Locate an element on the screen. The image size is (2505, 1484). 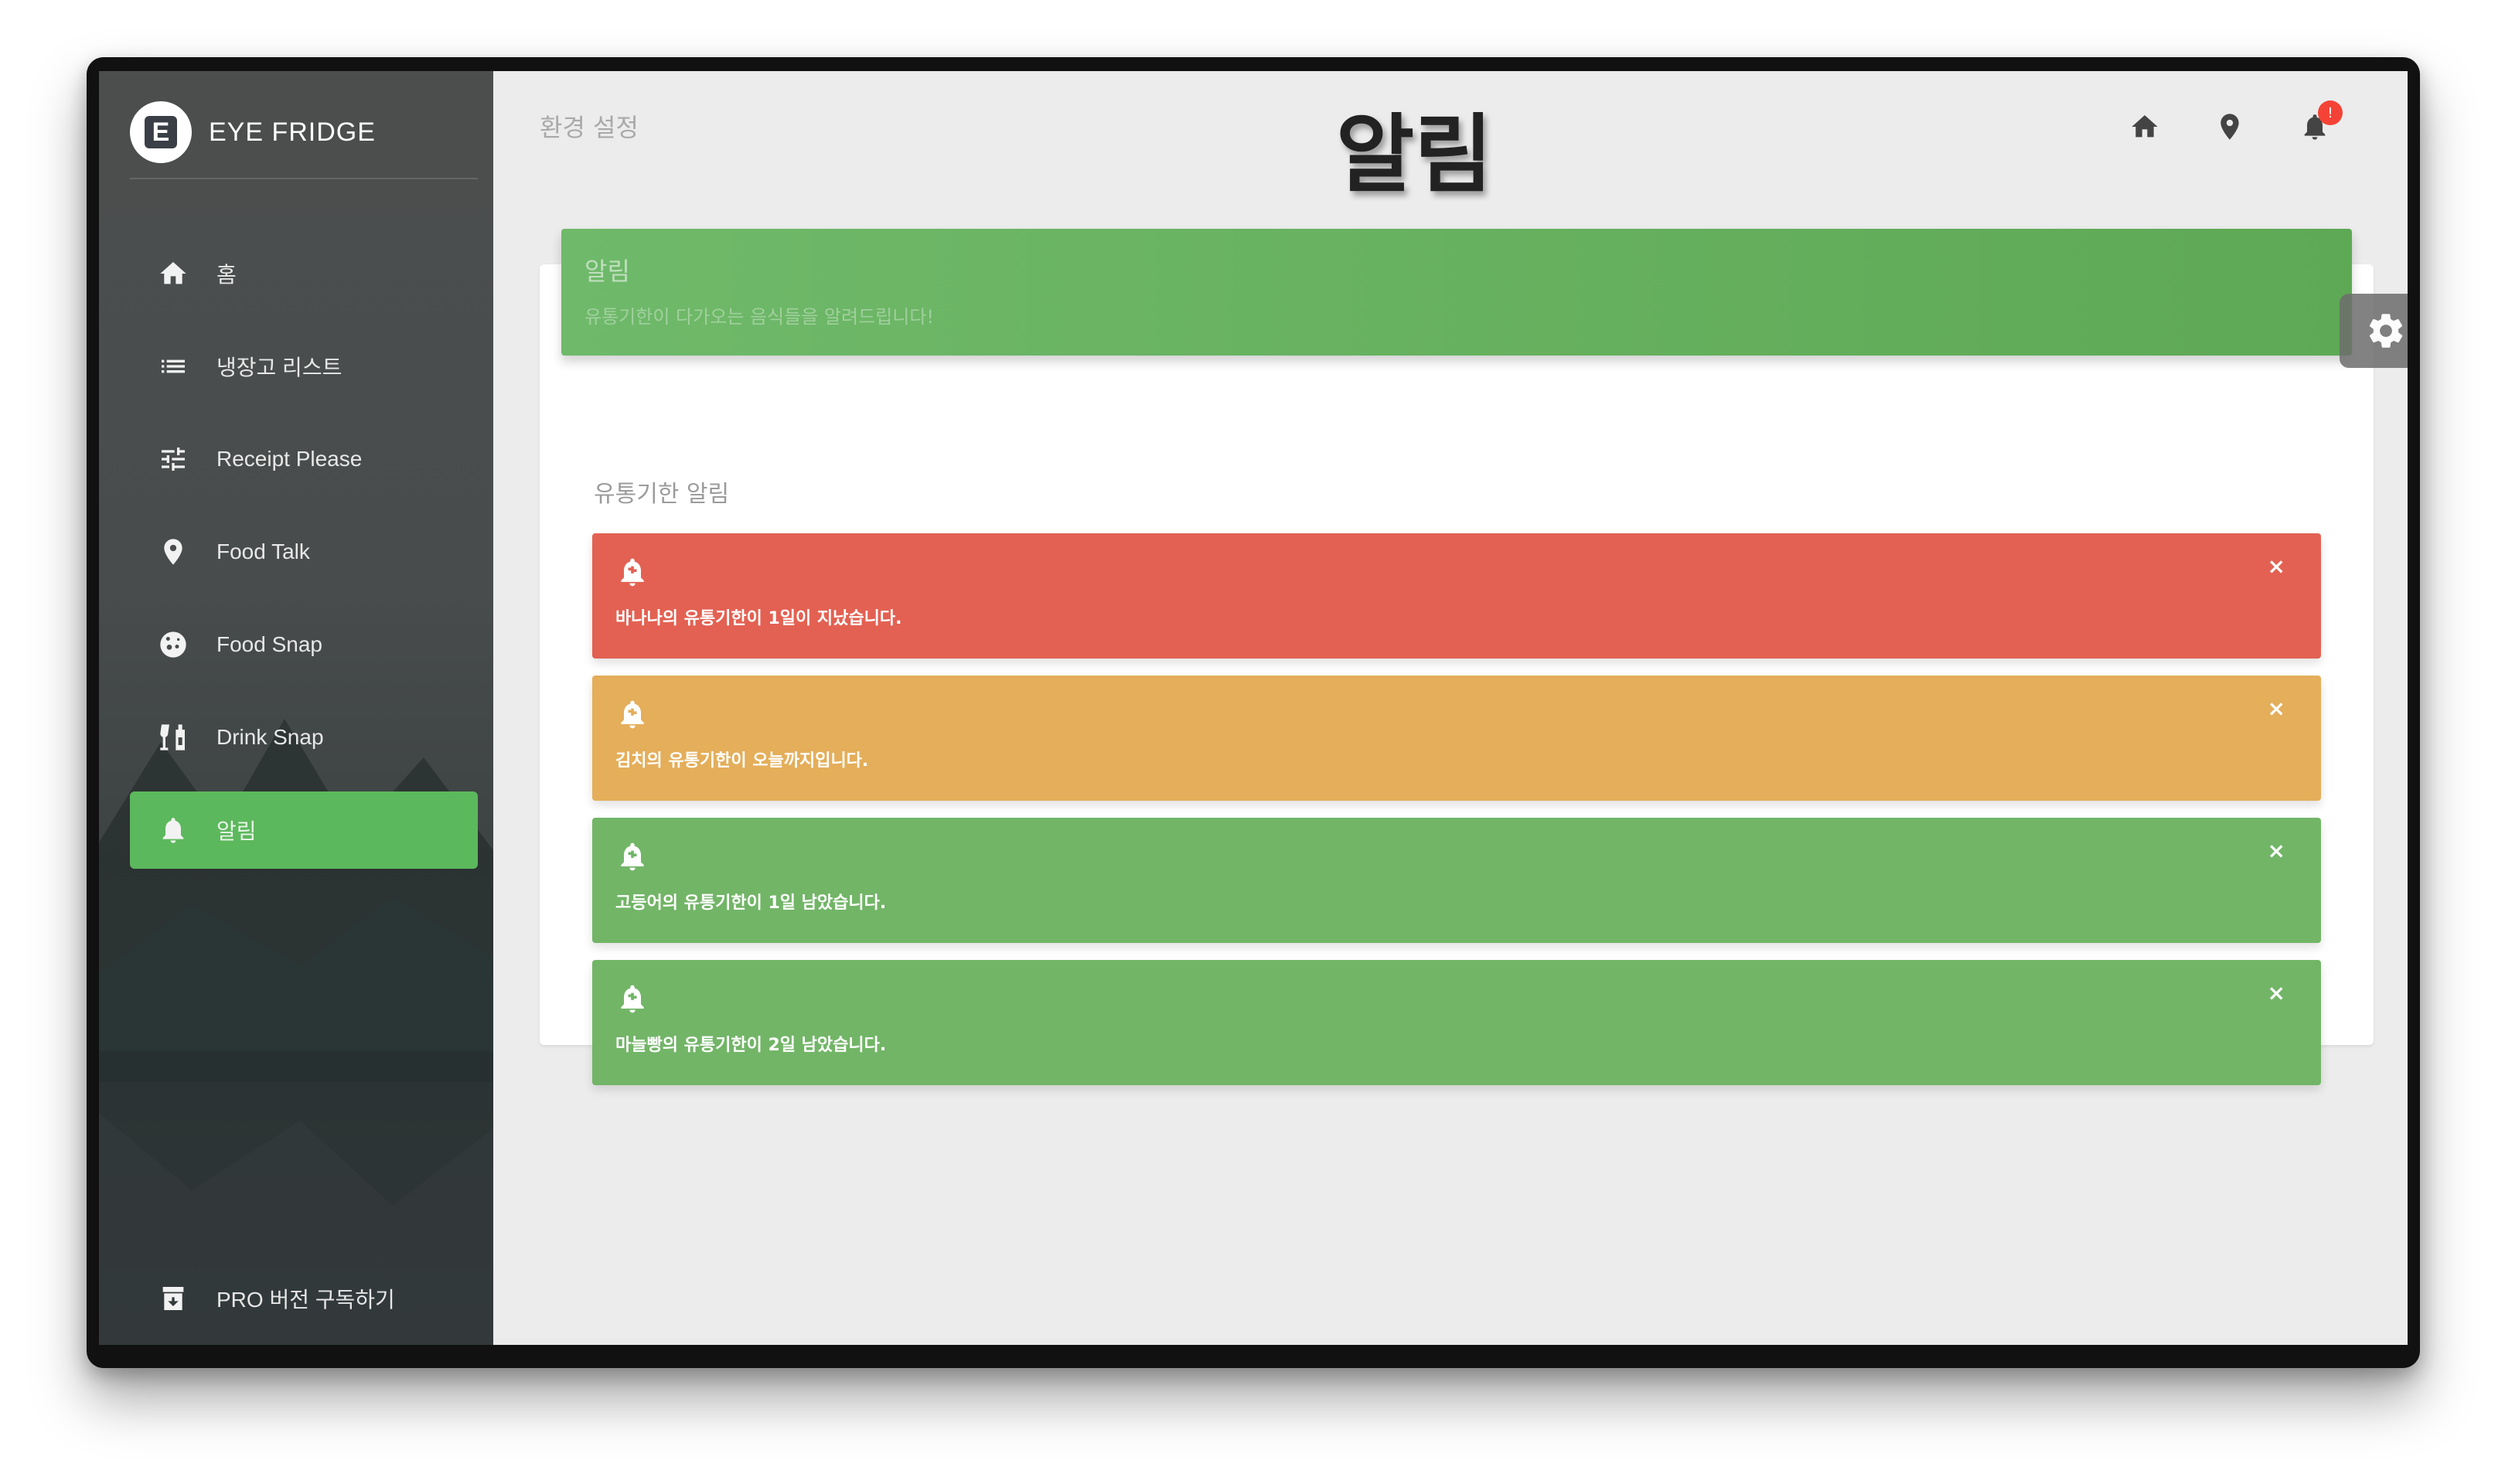
brand: E EYE FRIDGE is located at coordinates (304, 136).